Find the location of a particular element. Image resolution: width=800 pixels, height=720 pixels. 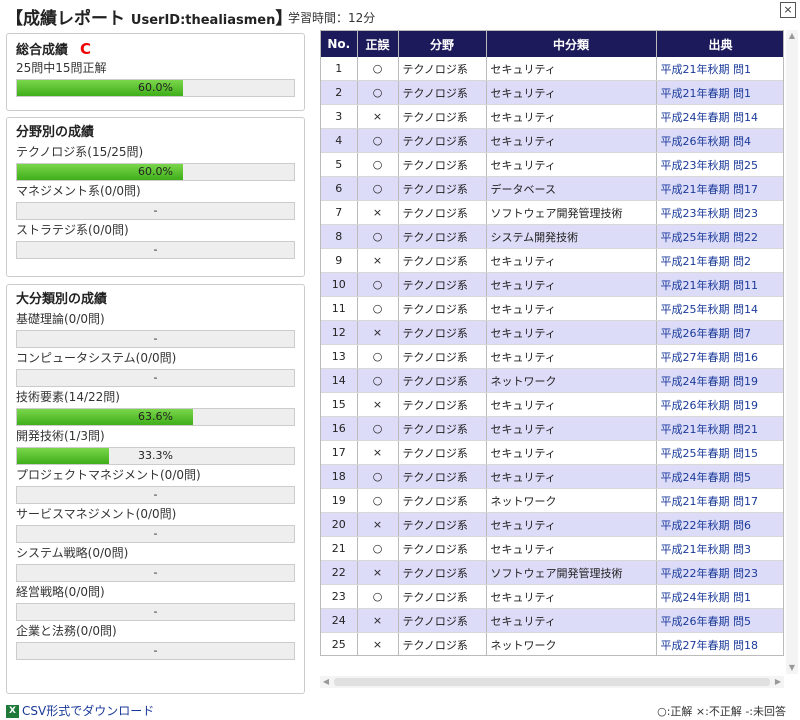

row-source: 平成24年春期 問5 is located at coordinates (719, 476).